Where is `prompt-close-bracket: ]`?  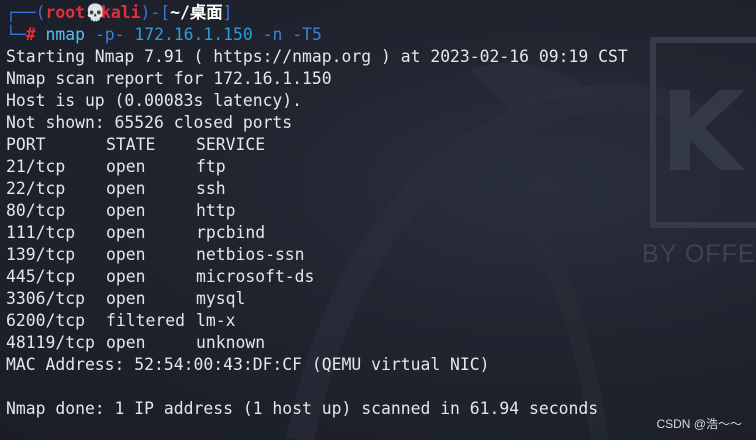
prompt-close-bracket: ] is located at coordinates (227, 12).